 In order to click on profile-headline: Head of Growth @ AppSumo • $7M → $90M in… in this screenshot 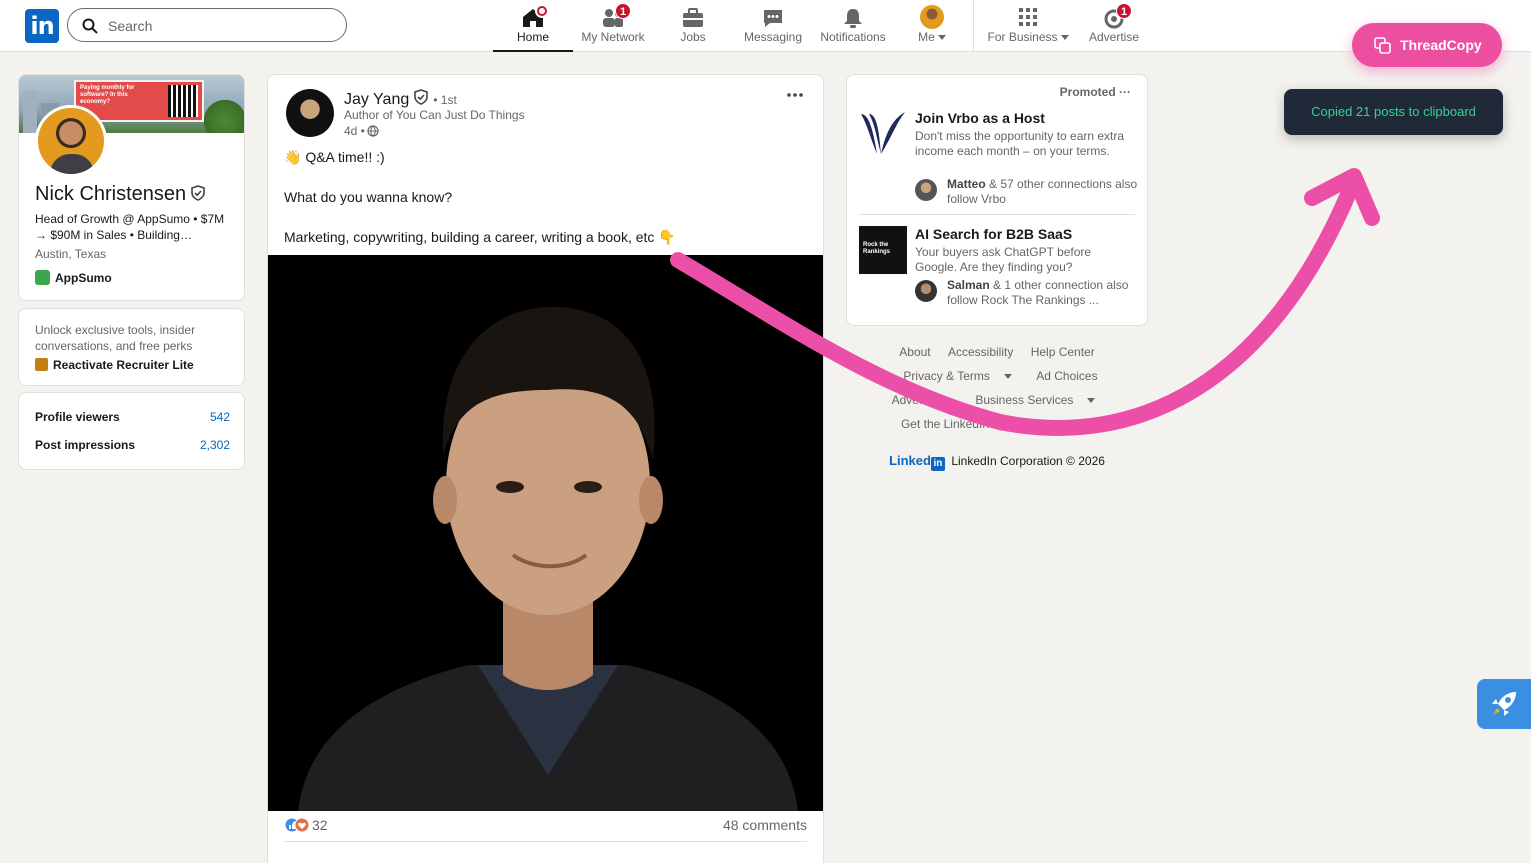, I will do `click(130, 227)`.